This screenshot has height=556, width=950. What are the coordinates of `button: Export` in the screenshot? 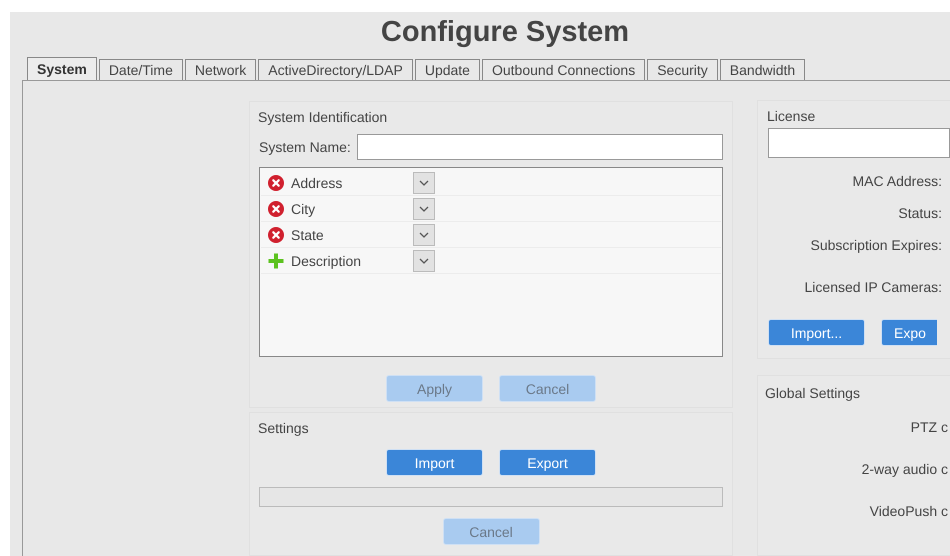 It's located at (547, 462).